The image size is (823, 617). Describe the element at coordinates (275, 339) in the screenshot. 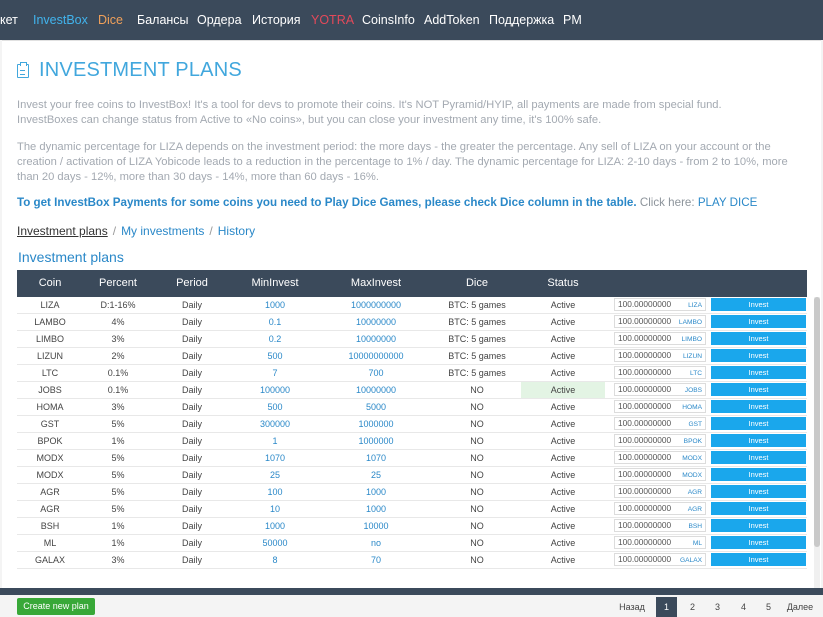

I see `cell-mininvest: 0.2` at that location.